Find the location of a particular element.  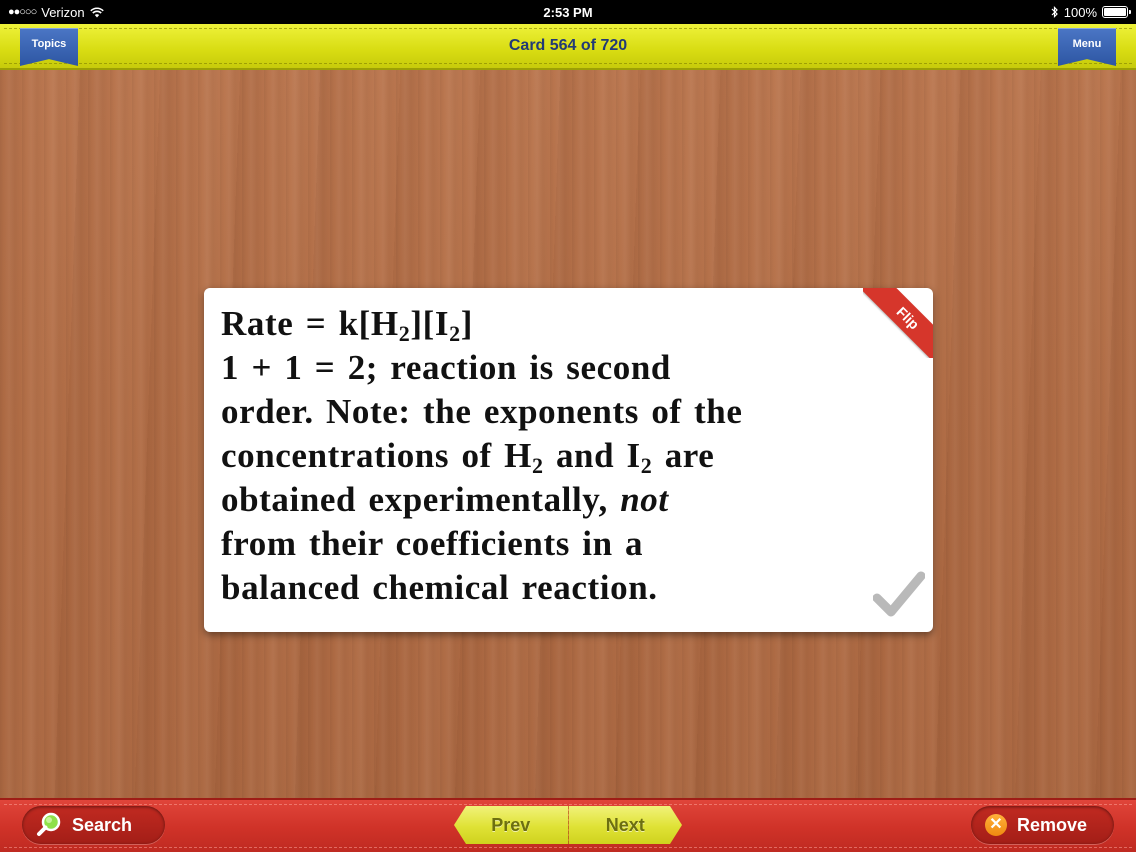

status-right: 100% is located at coordinates (1091, 12).